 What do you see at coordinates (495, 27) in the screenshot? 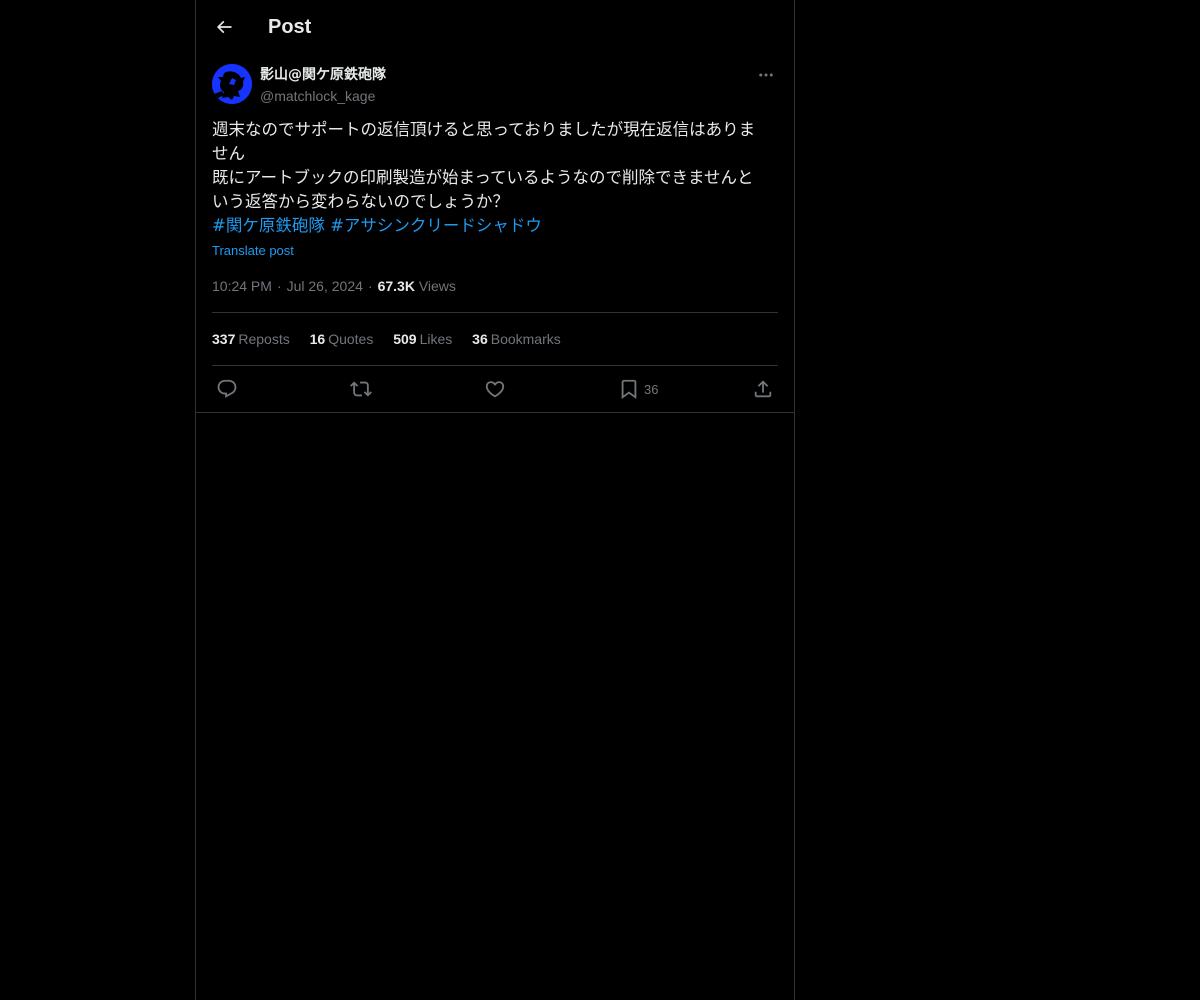
I see `top-bar: Post` at bounding box center [495, 27].